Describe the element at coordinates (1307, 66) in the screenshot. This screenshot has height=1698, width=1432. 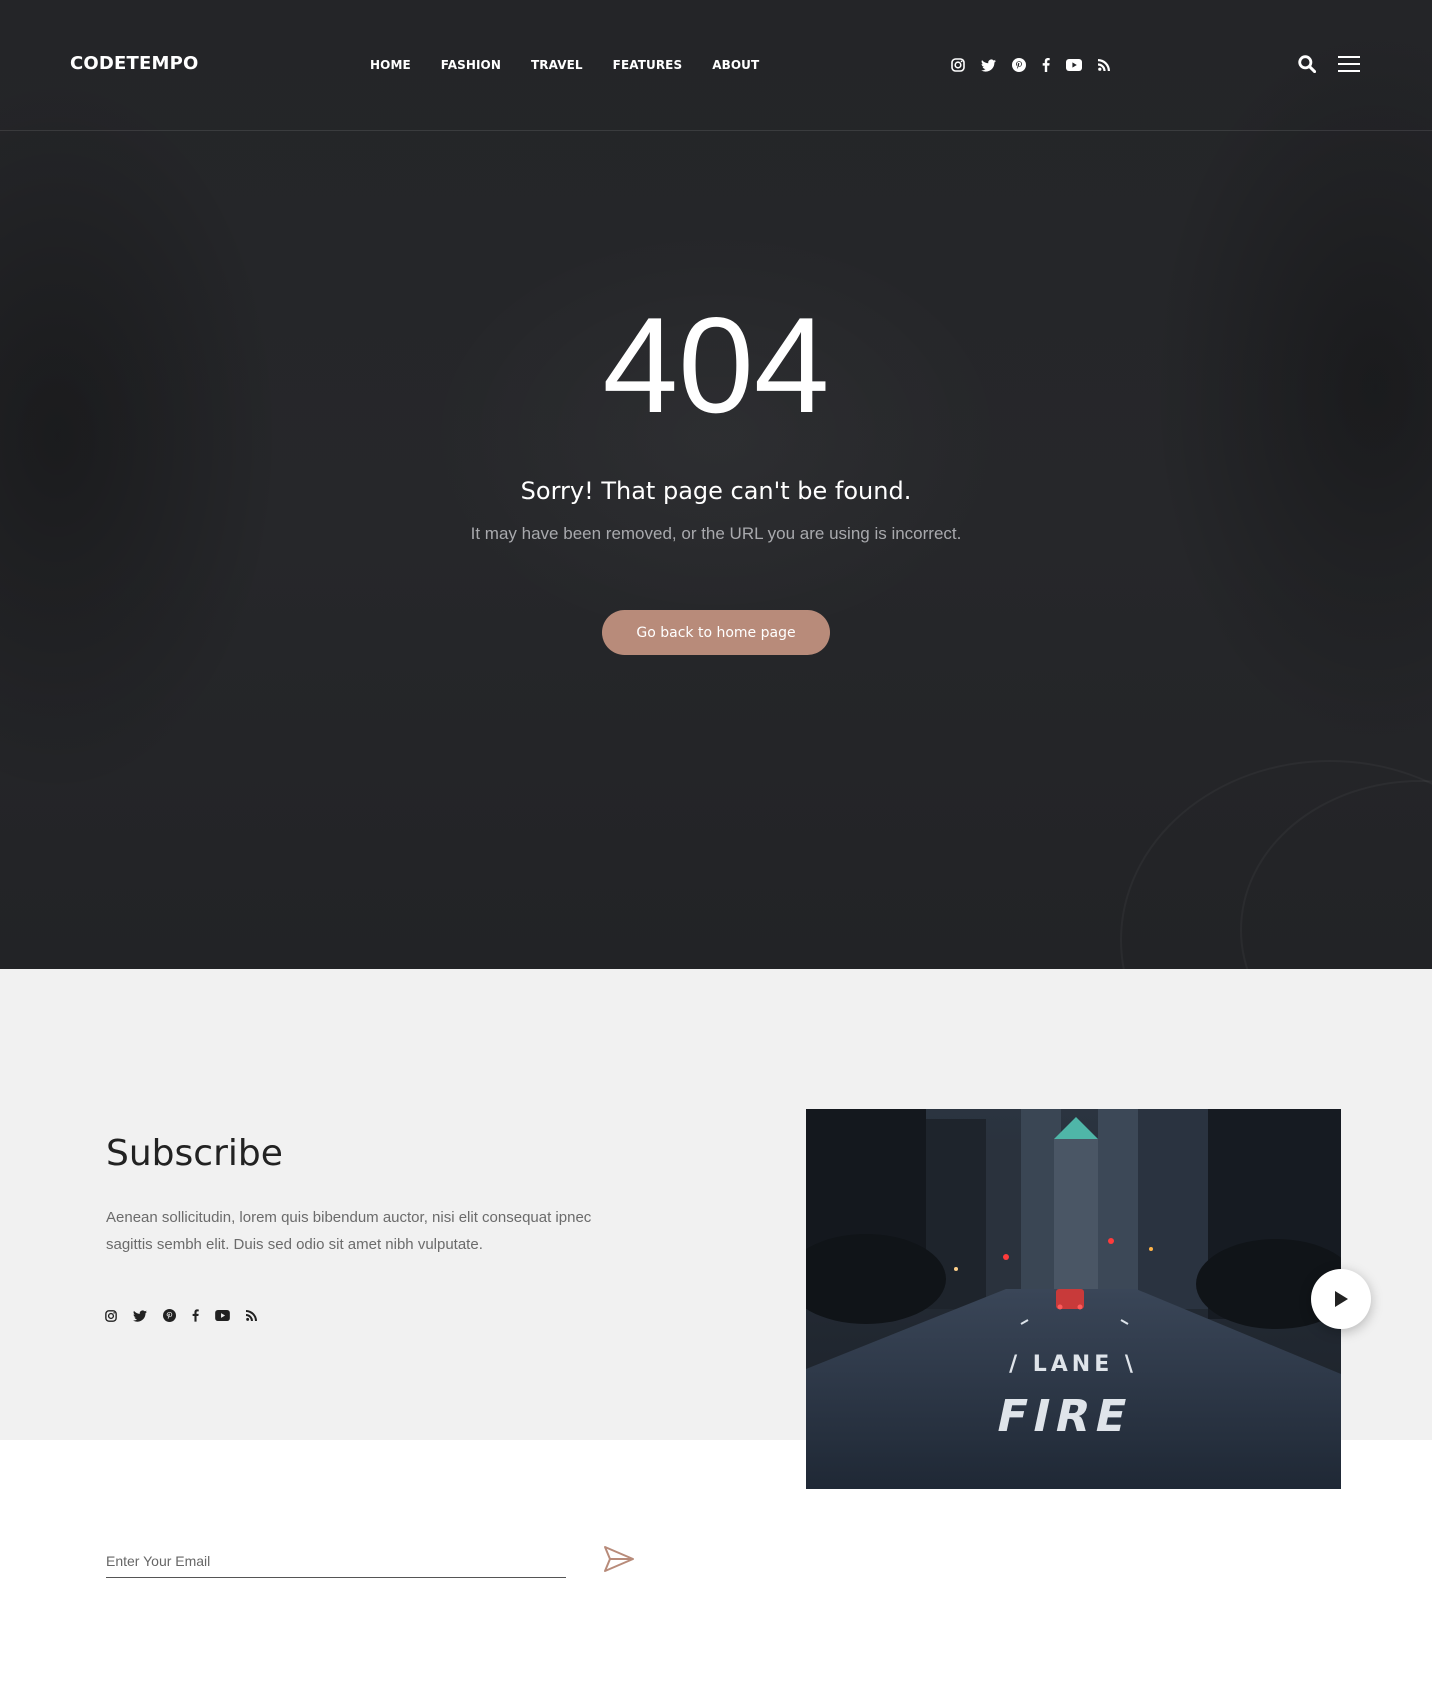
I see `search-icon` at that location.